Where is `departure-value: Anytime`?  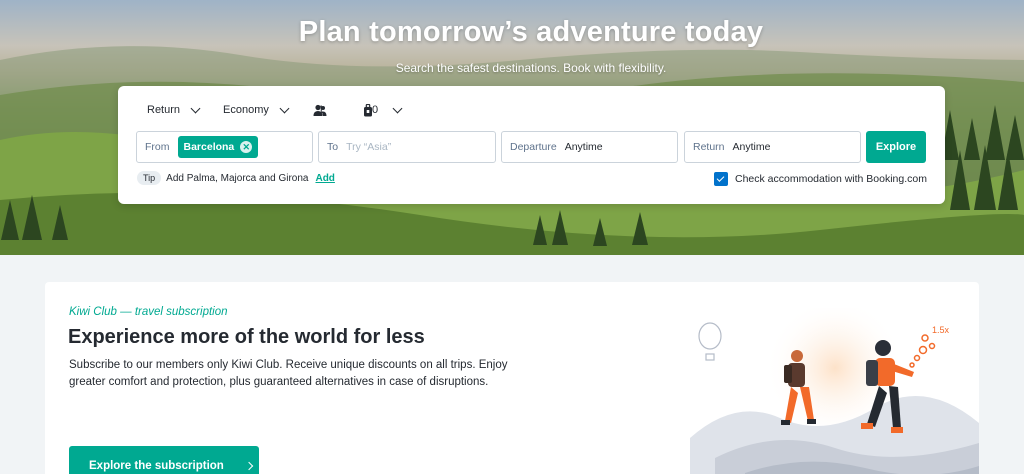 departure-value: Anytime is located at coordinates (583, 147).